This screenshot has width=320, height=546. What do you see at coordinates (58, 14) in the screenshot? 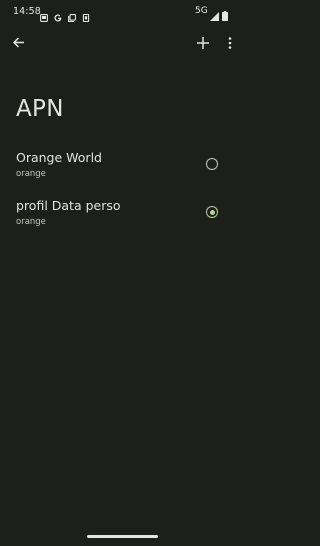
I see `google-icon` at bounding box center [58, 14].